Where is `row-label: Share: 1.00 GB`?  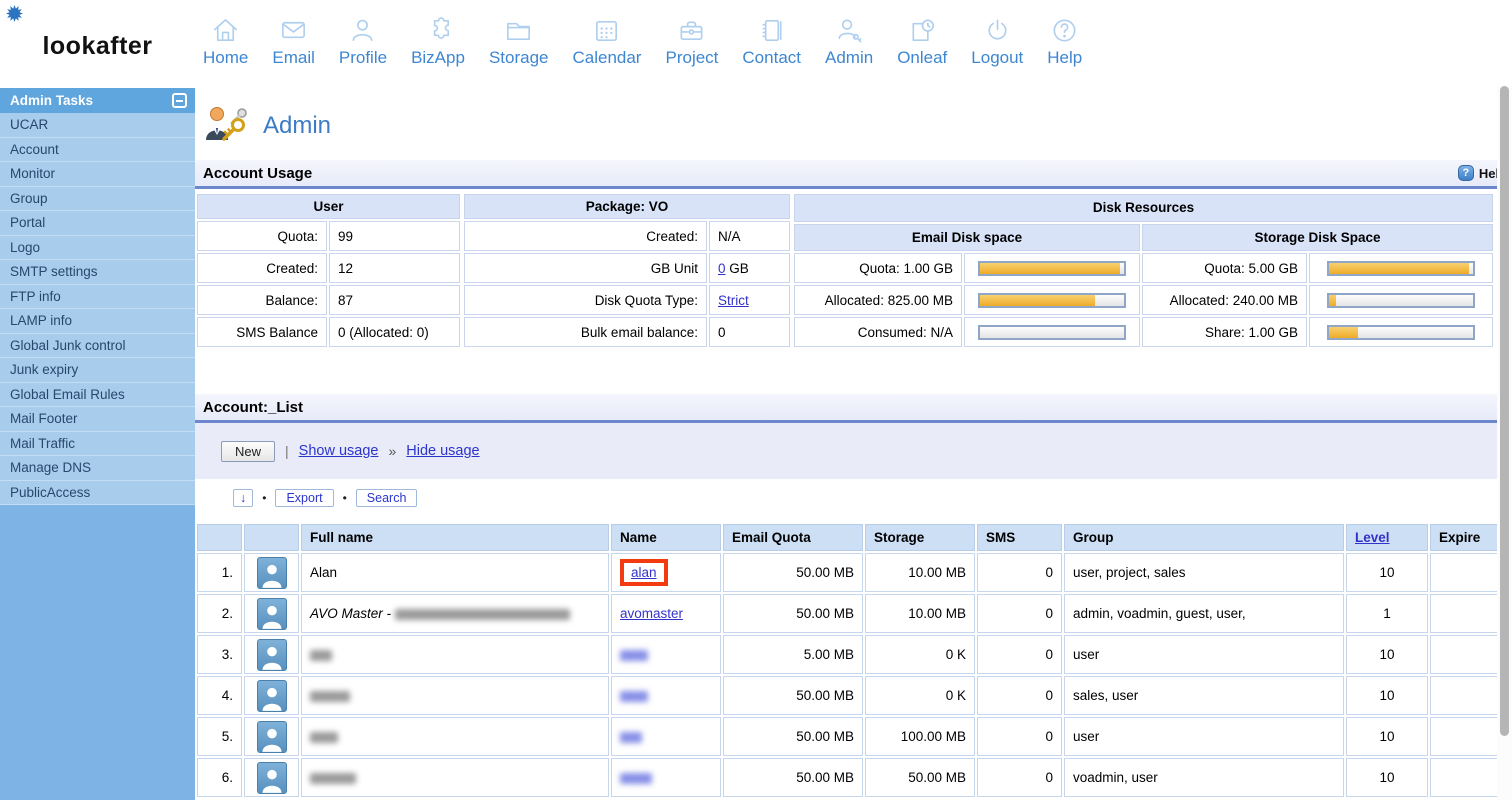 row-label: Share: 1.00 GB is located at coordinates (1224, 332).